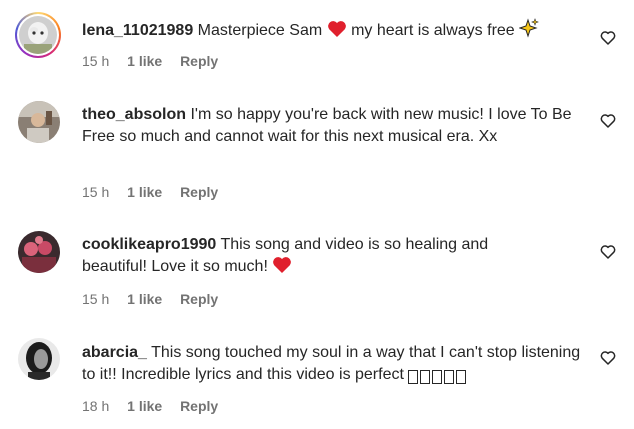 This screenshot has height=429, width=634. I want to click on comment-meta: 18 h 1 like Reply, so click(157, 406).